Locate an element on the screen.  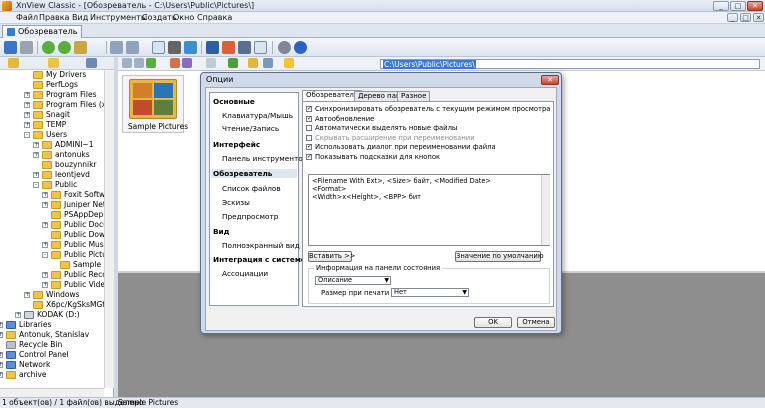
address-field: C:\Users\Public\Pictures\ is located at coordinates (570, 64).